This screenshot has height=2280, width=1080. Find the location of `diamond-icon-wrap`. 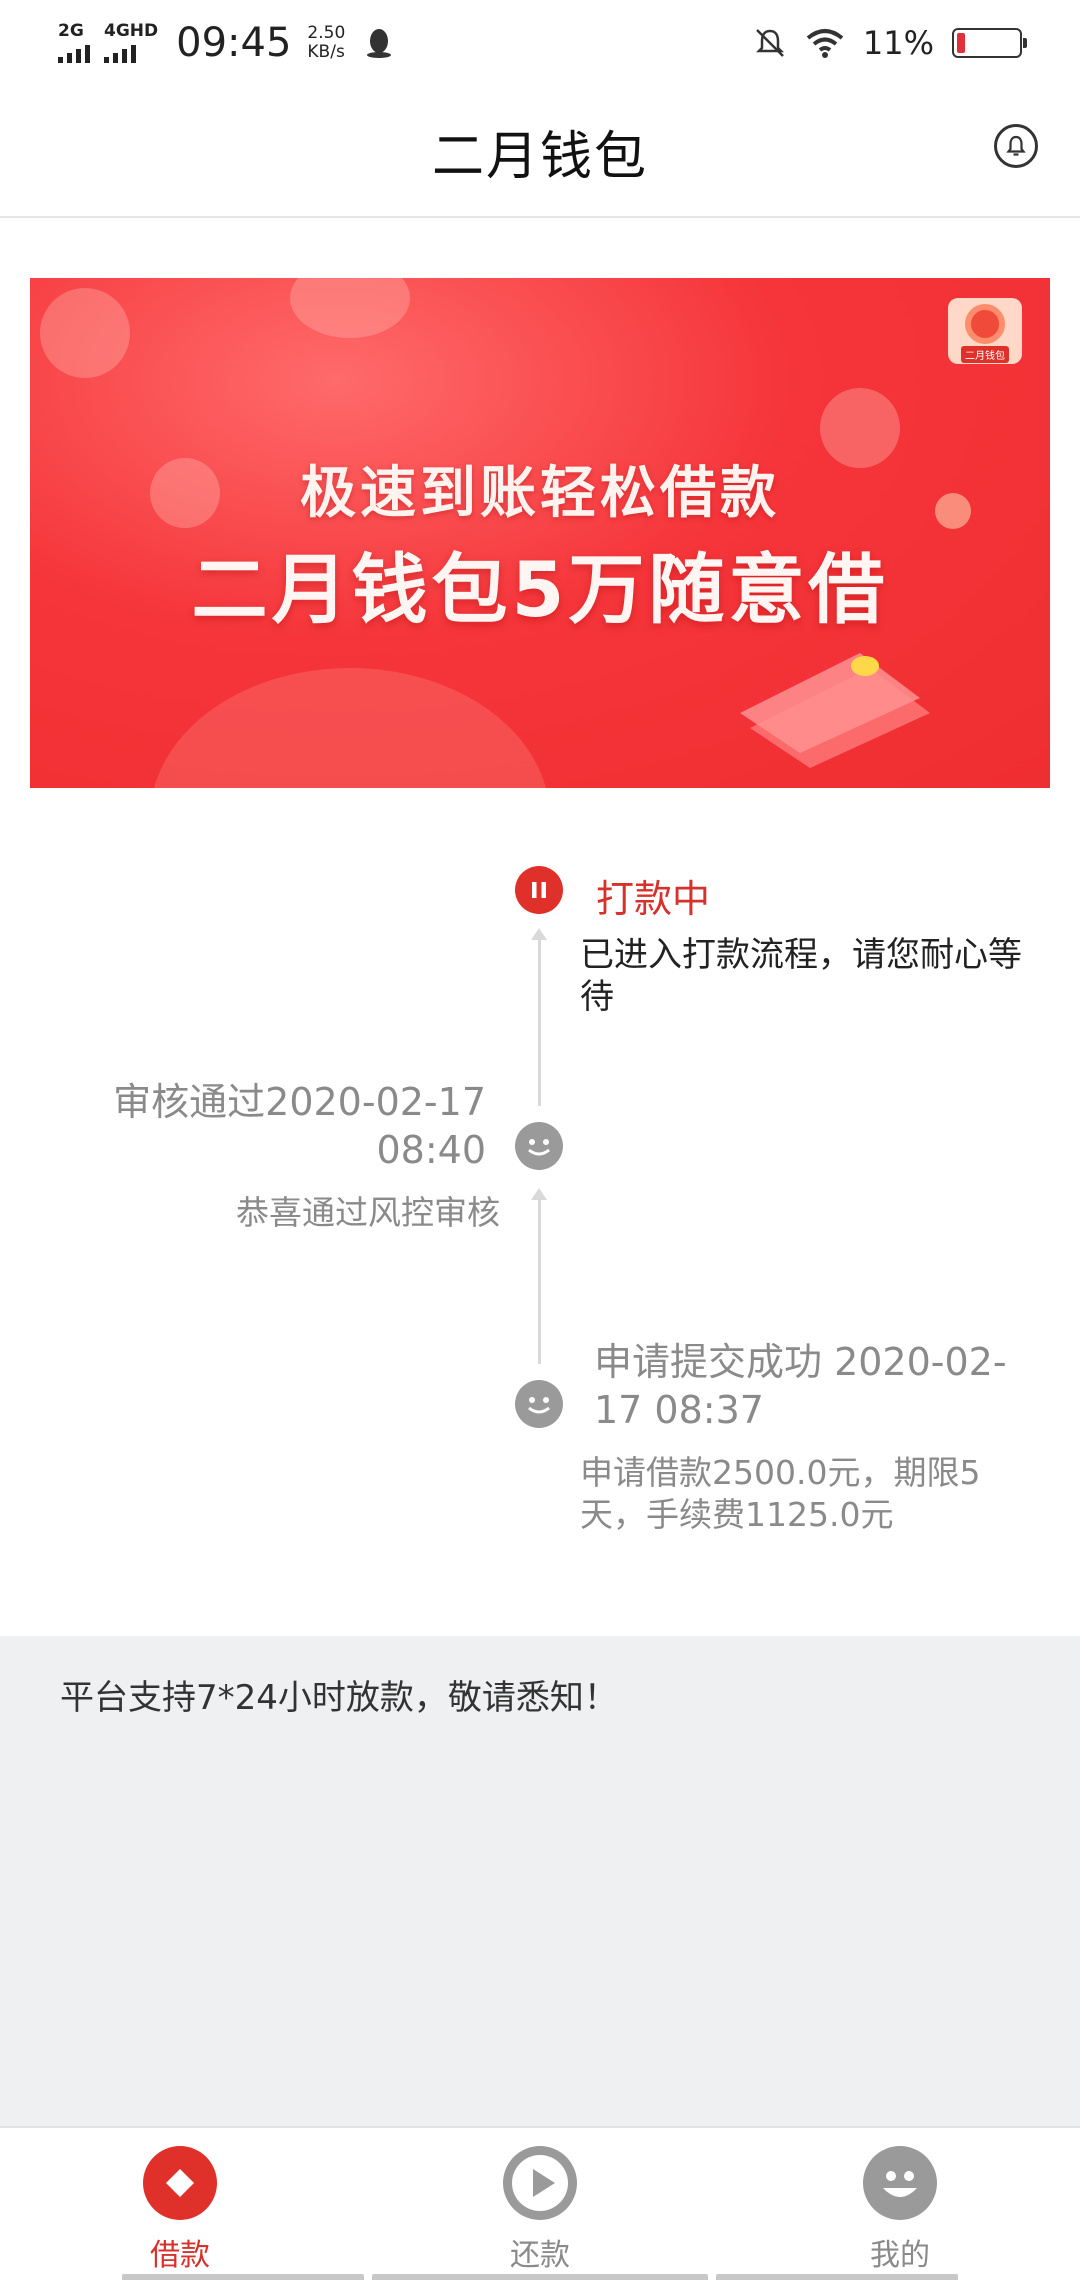

diamond-icon-wrap is located at coordinates (180, 2183).